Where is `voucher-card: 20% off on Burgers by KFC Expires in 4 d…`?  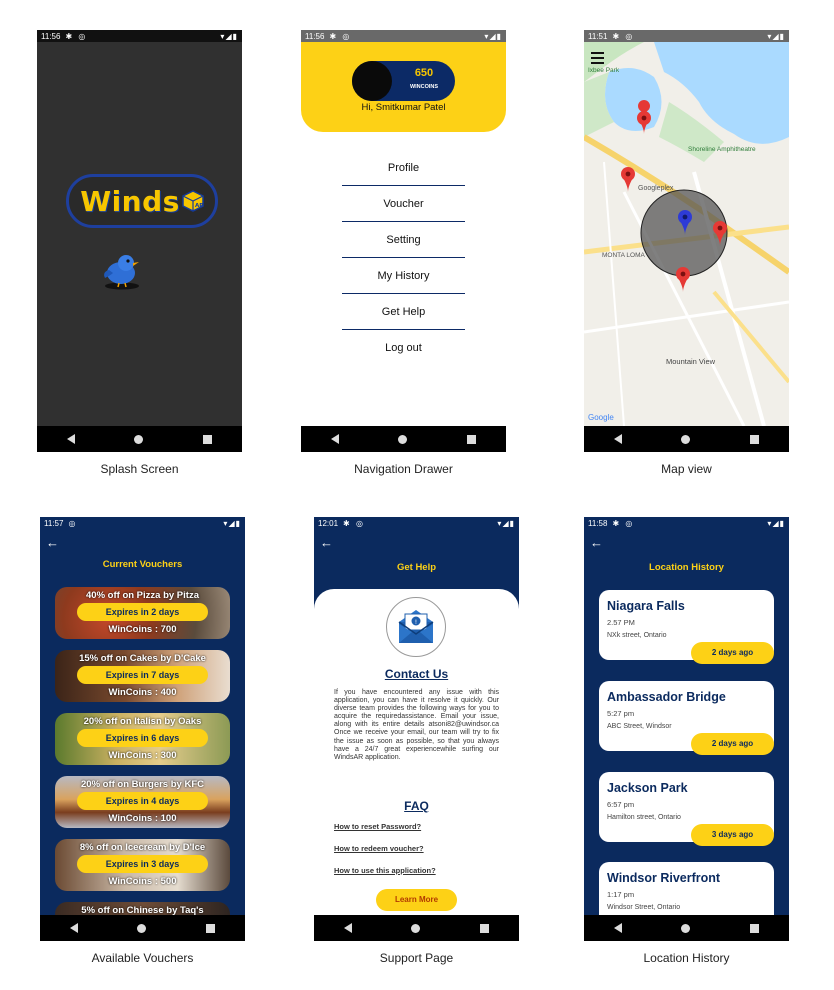
voucher-card: 20% off on Burgers by KFC Expires in 4 d… is located at coordinates (142, 802).